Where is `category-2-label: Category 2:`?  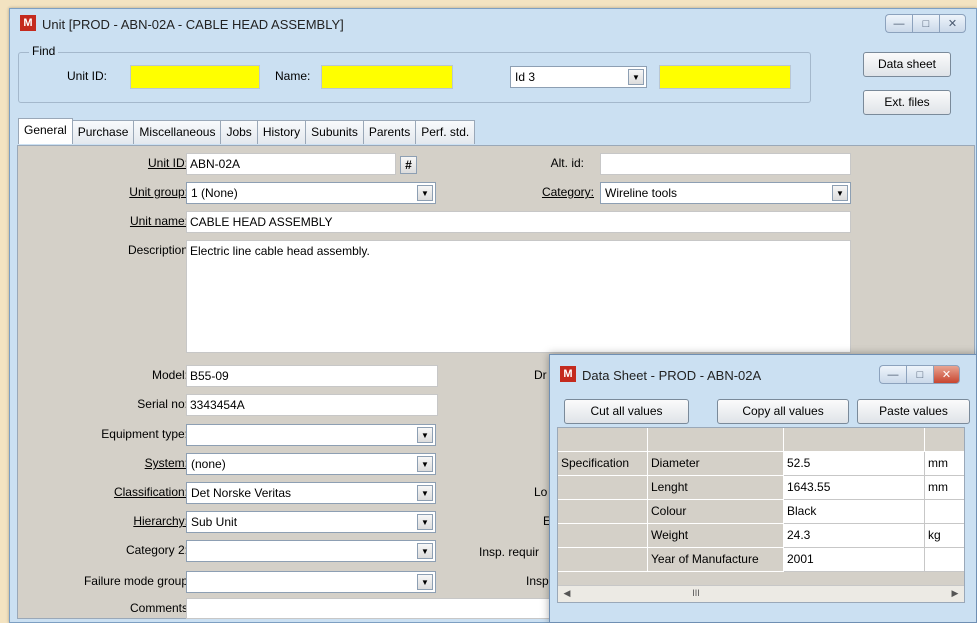
category-2-label: Category 2: is located at coordinates (156, 550).